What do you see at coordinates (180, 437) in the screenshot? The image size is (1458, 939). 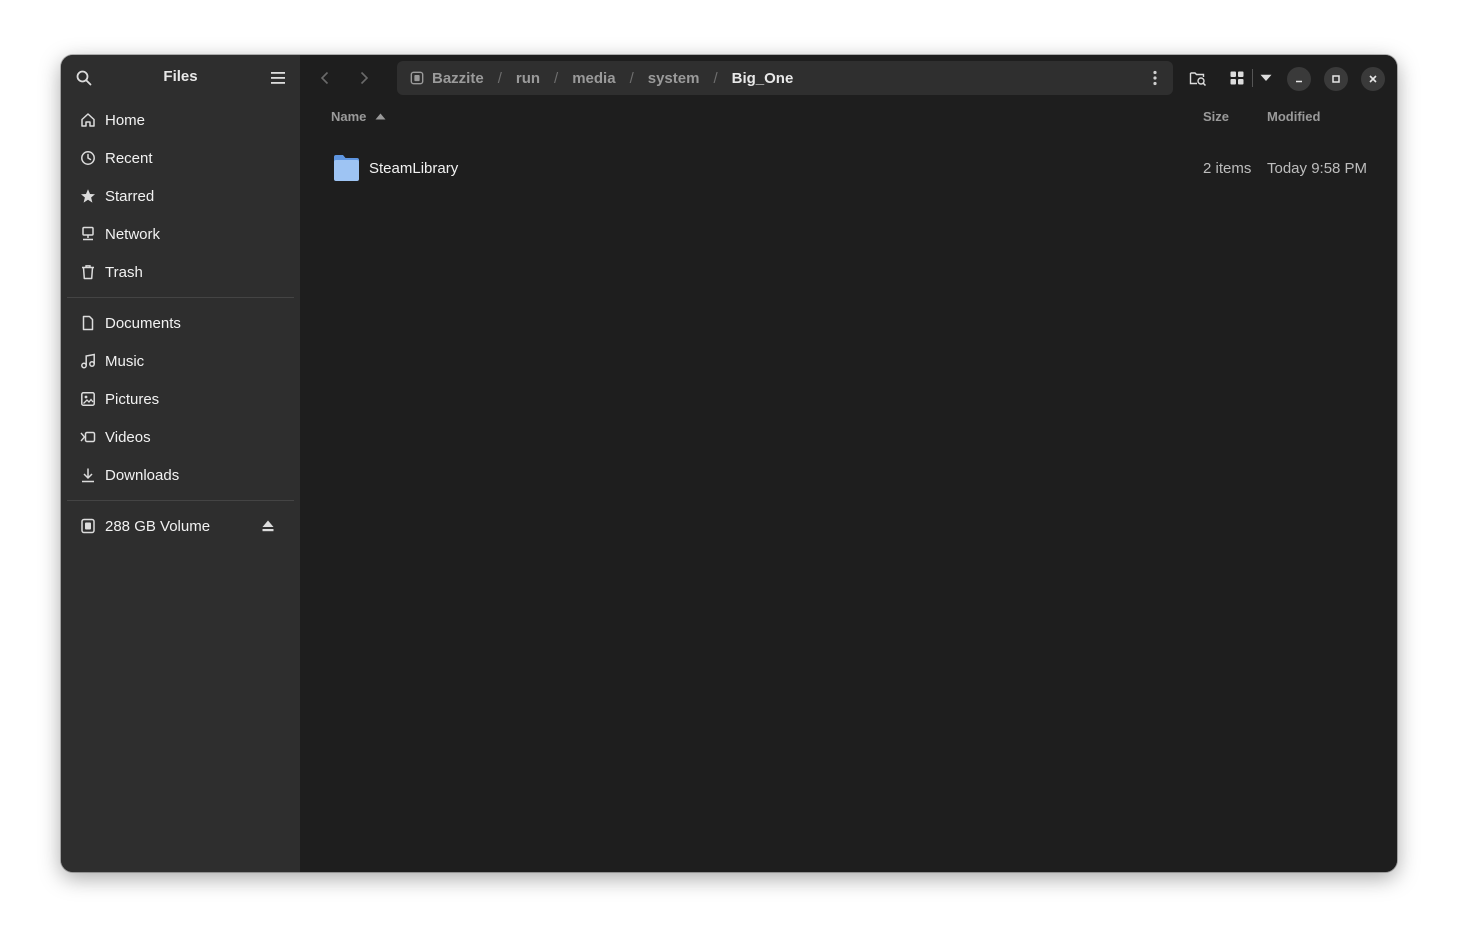 I see `sidebar-item-videos: Videos` at bounding box center [180, 437].